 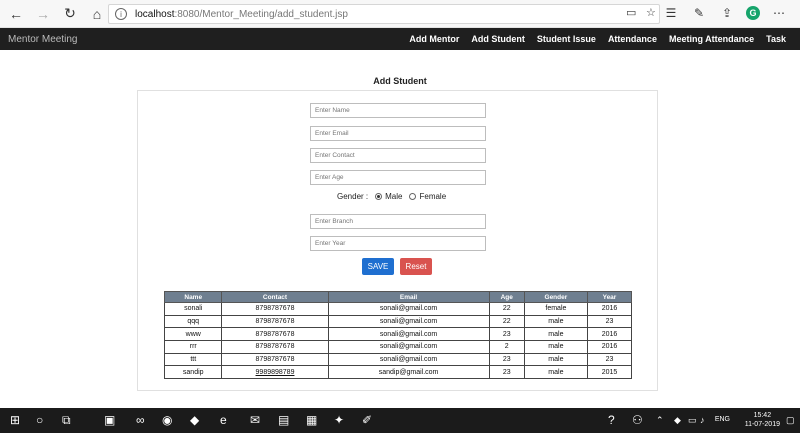 What do you see at coordinates (753, 13) in the screenshot?
I see `grammarly-icon: G` at bounding box center [753, 13].